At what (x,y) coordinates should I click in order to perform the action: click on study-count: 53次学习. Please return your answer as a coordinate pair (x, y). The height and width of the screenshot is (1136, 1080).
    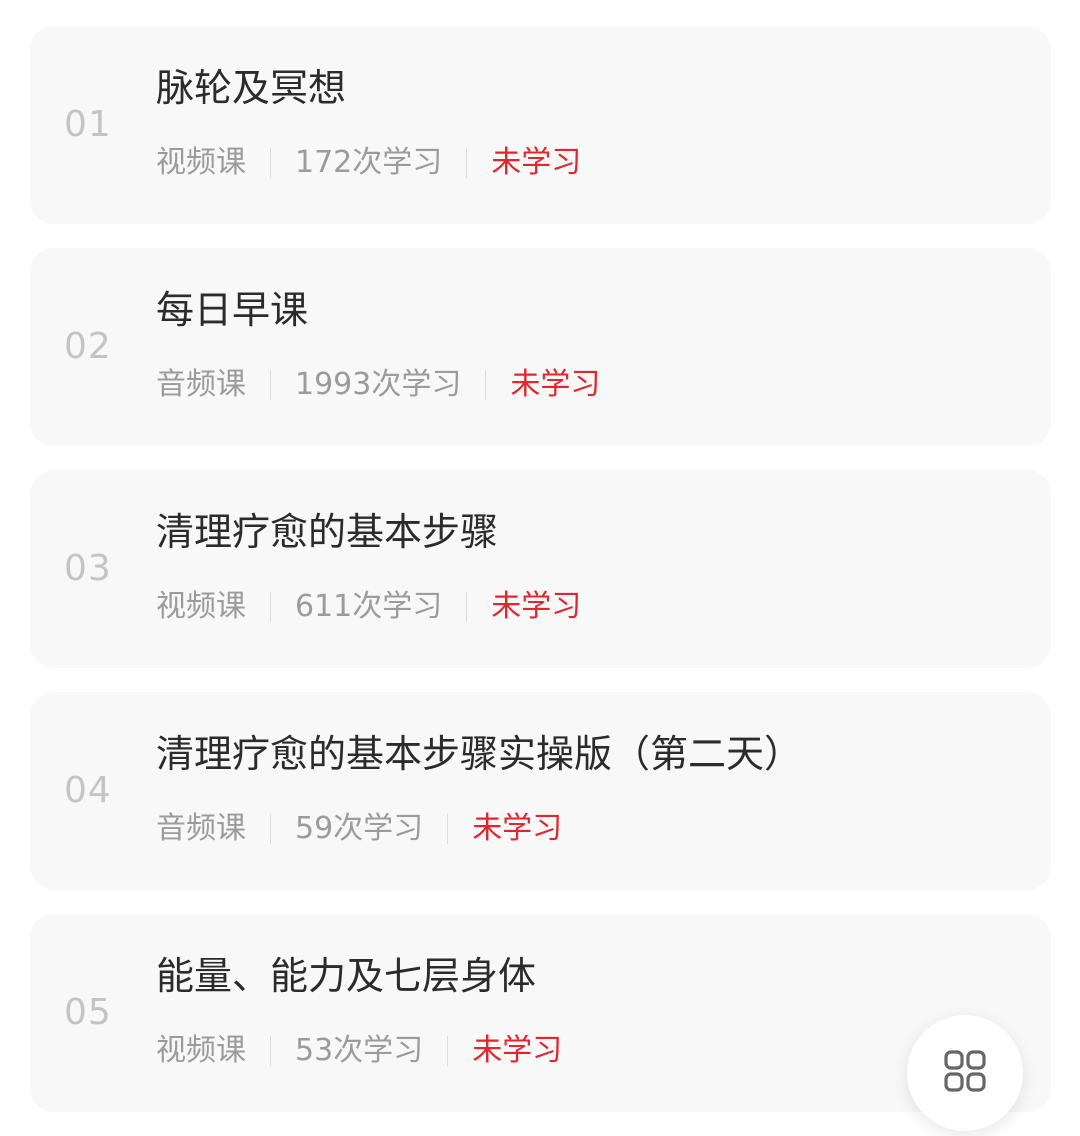
    Looking at the image, I should click on (359, 1050).